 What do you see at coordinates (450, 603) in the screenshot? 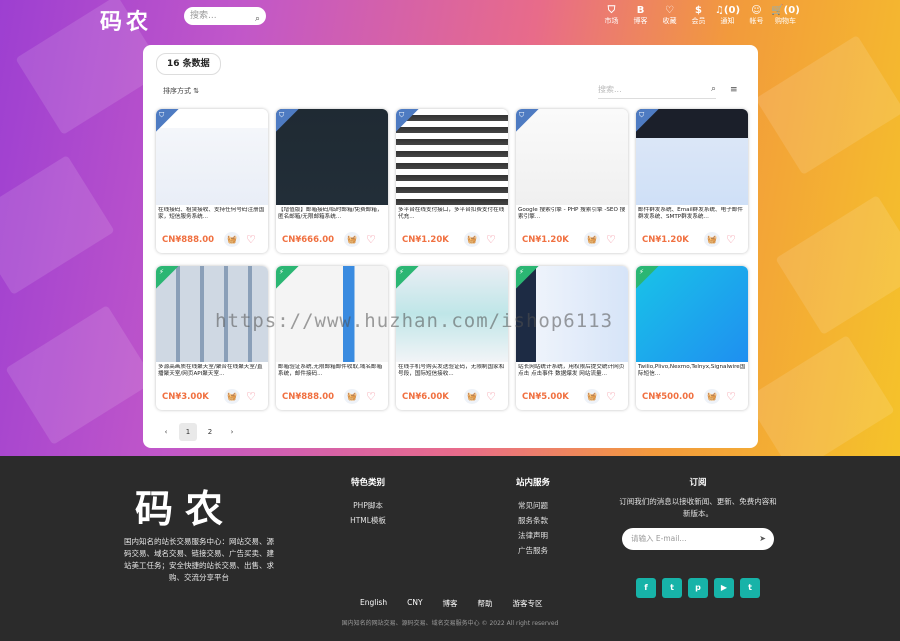
I see `blog-link: 博客` at bounding box center [450, 603].